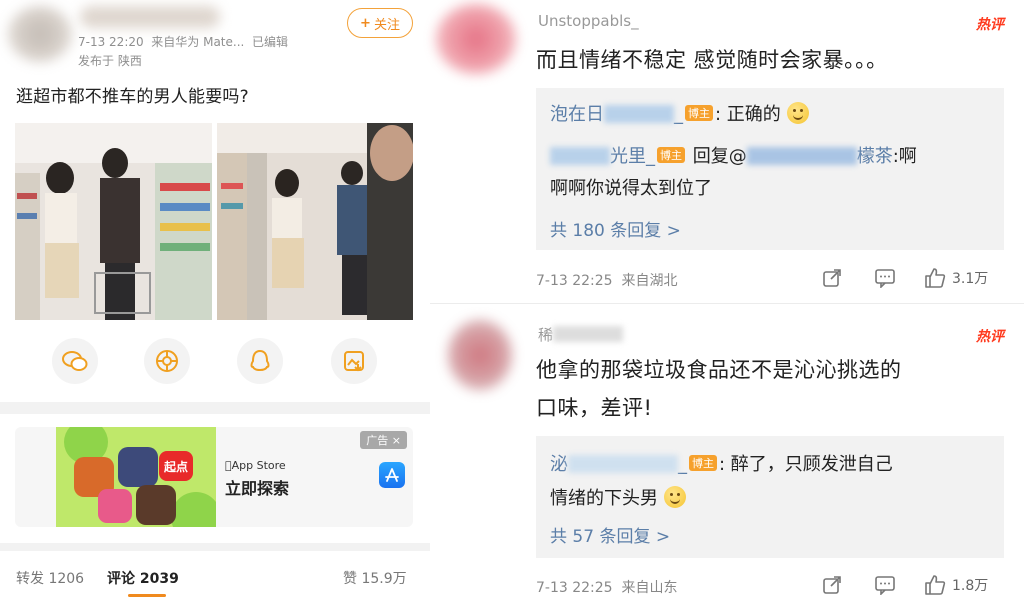  Describe the element at coordinates (269, 42) in the screenshot. I see `post-edited: 已编辑` at that location.